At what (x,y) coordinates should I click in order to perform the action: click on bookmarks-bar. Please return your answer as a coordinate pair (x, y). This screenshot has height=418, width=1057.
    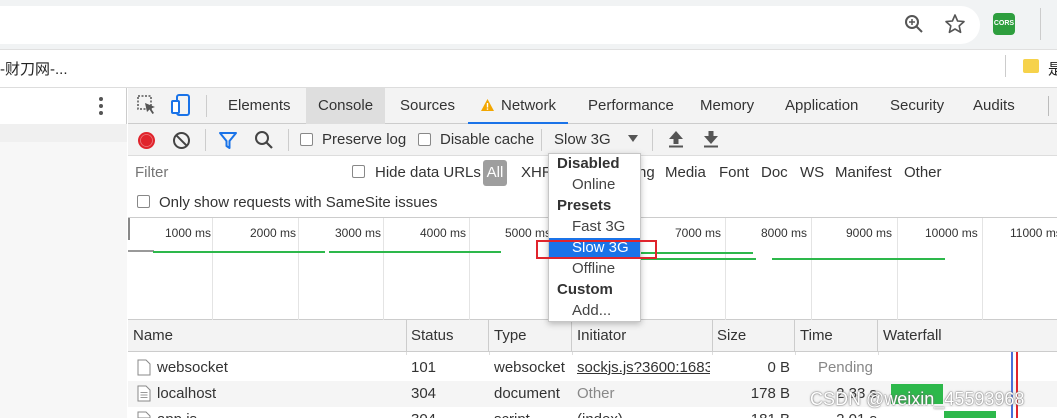
    Looking at the image, I should click on (528, 69).